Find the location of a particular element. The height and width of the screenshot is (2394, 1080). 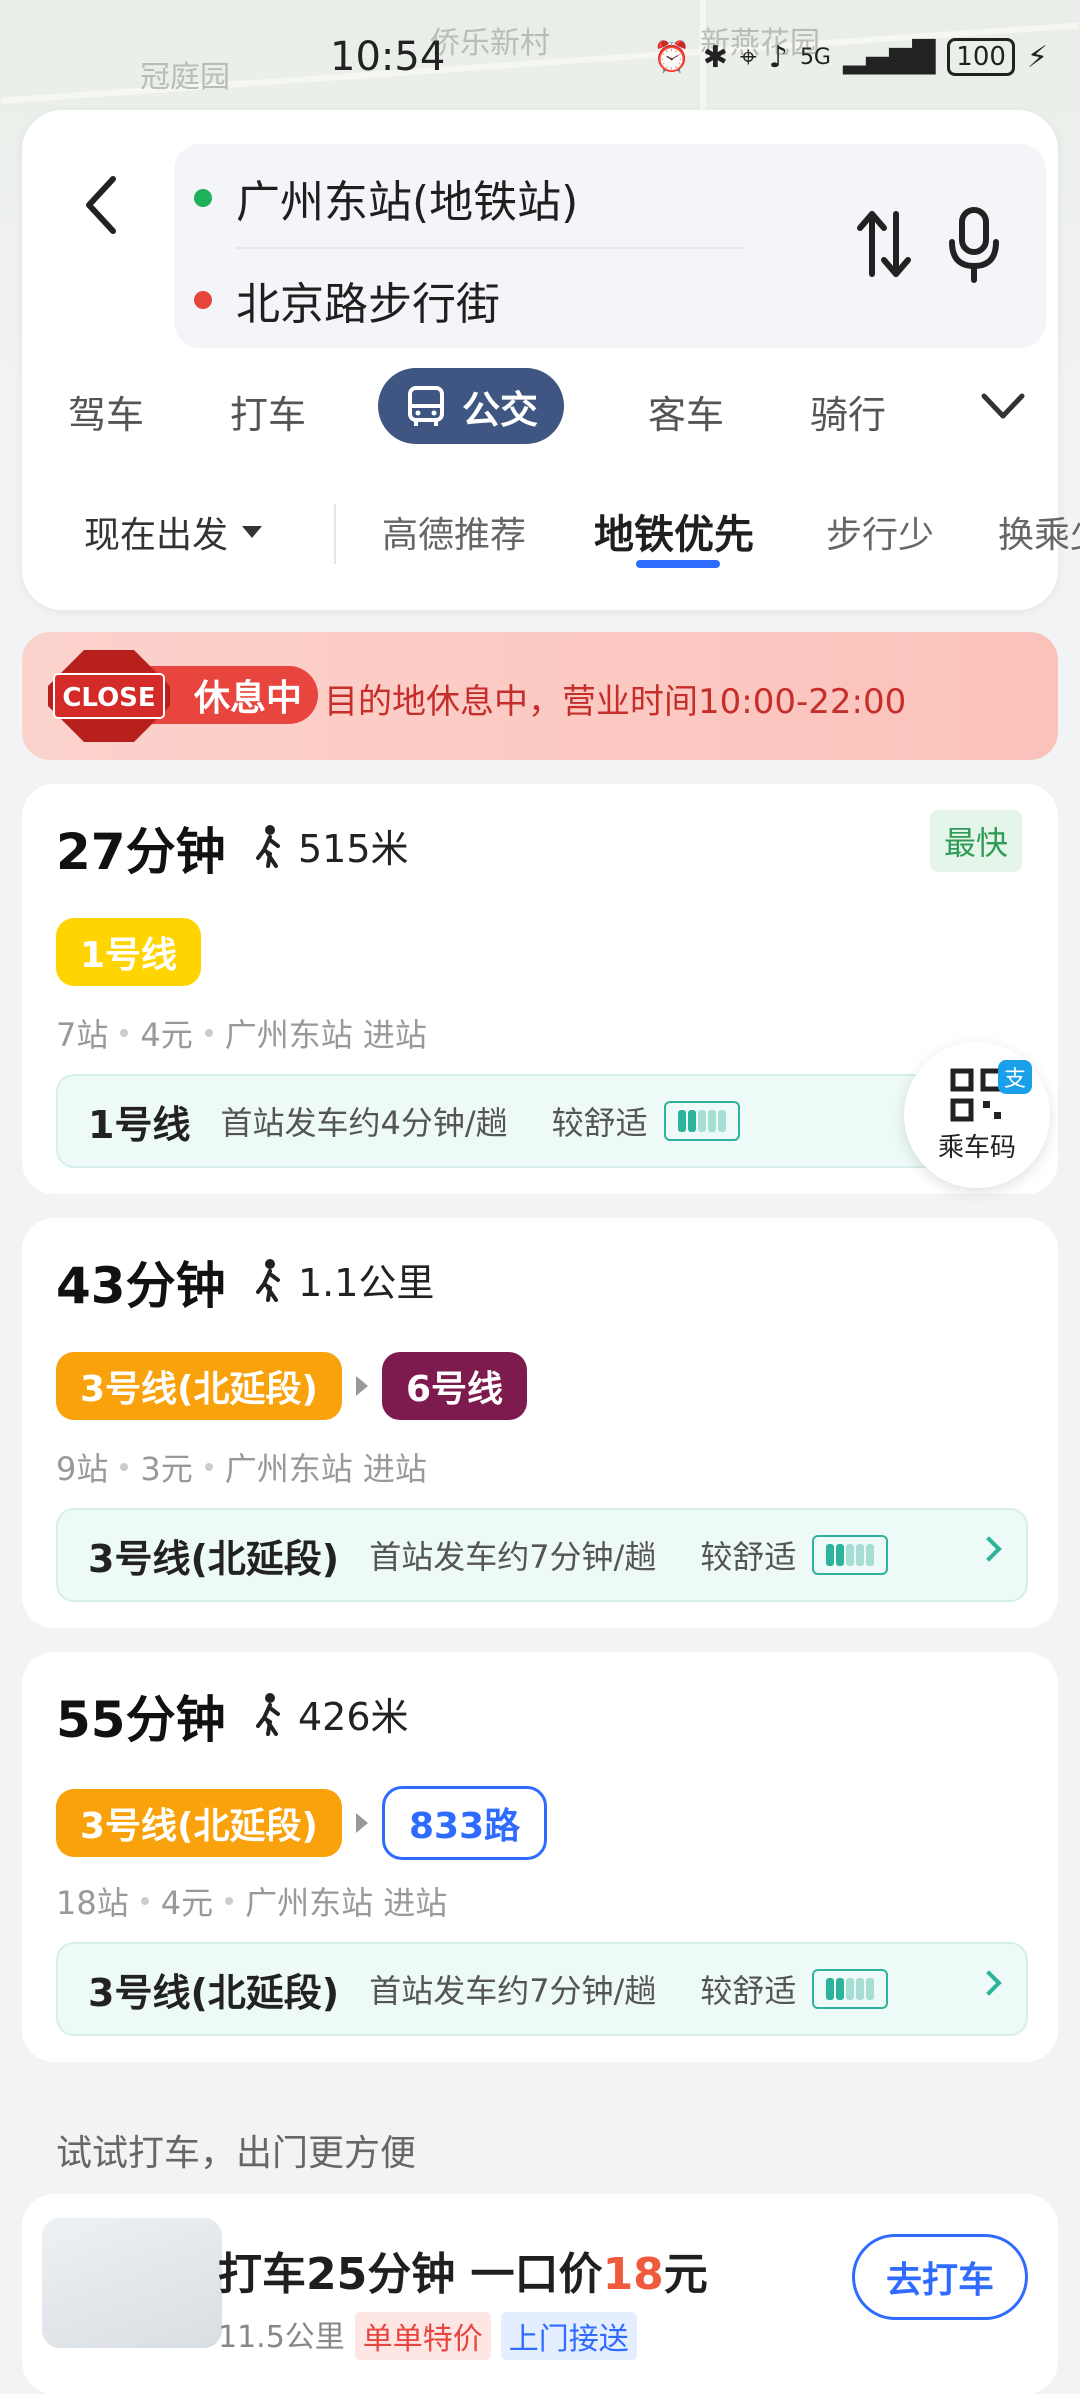

chevron-down-icon is located at coordinates (1003, 406).